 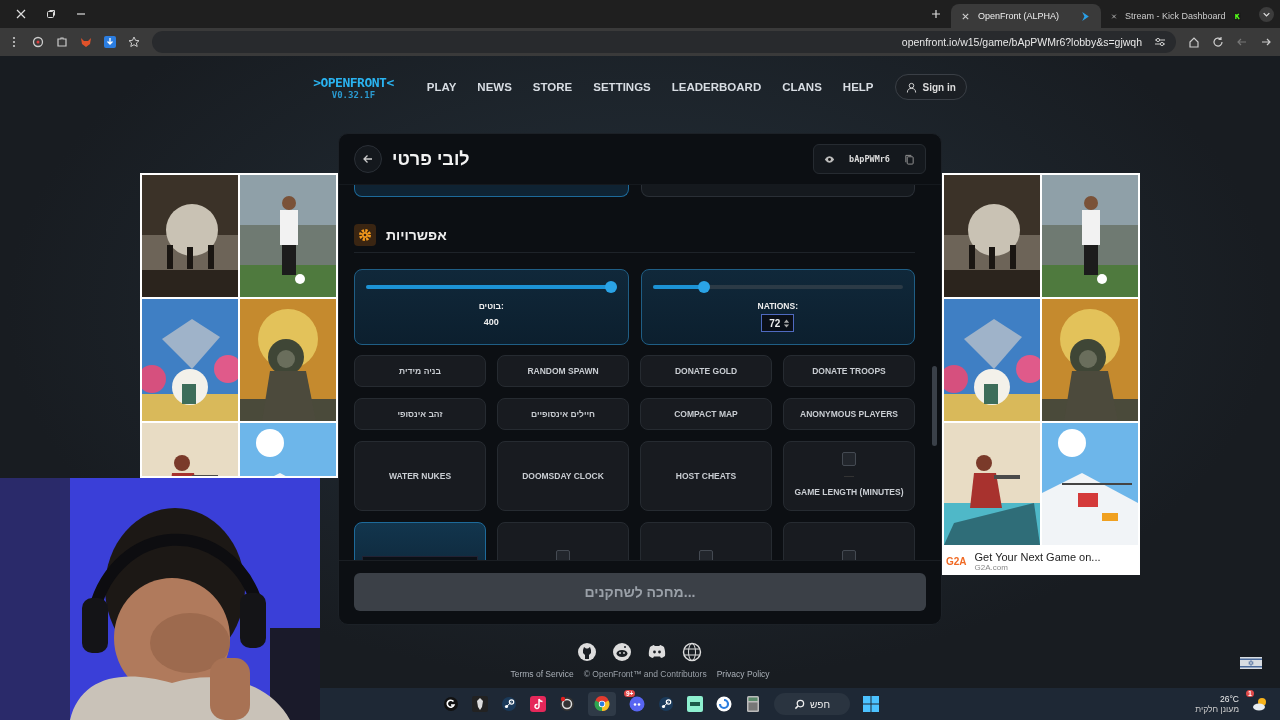 I want to click on sign-in-button: Sign in, so click(x=930, y=87).